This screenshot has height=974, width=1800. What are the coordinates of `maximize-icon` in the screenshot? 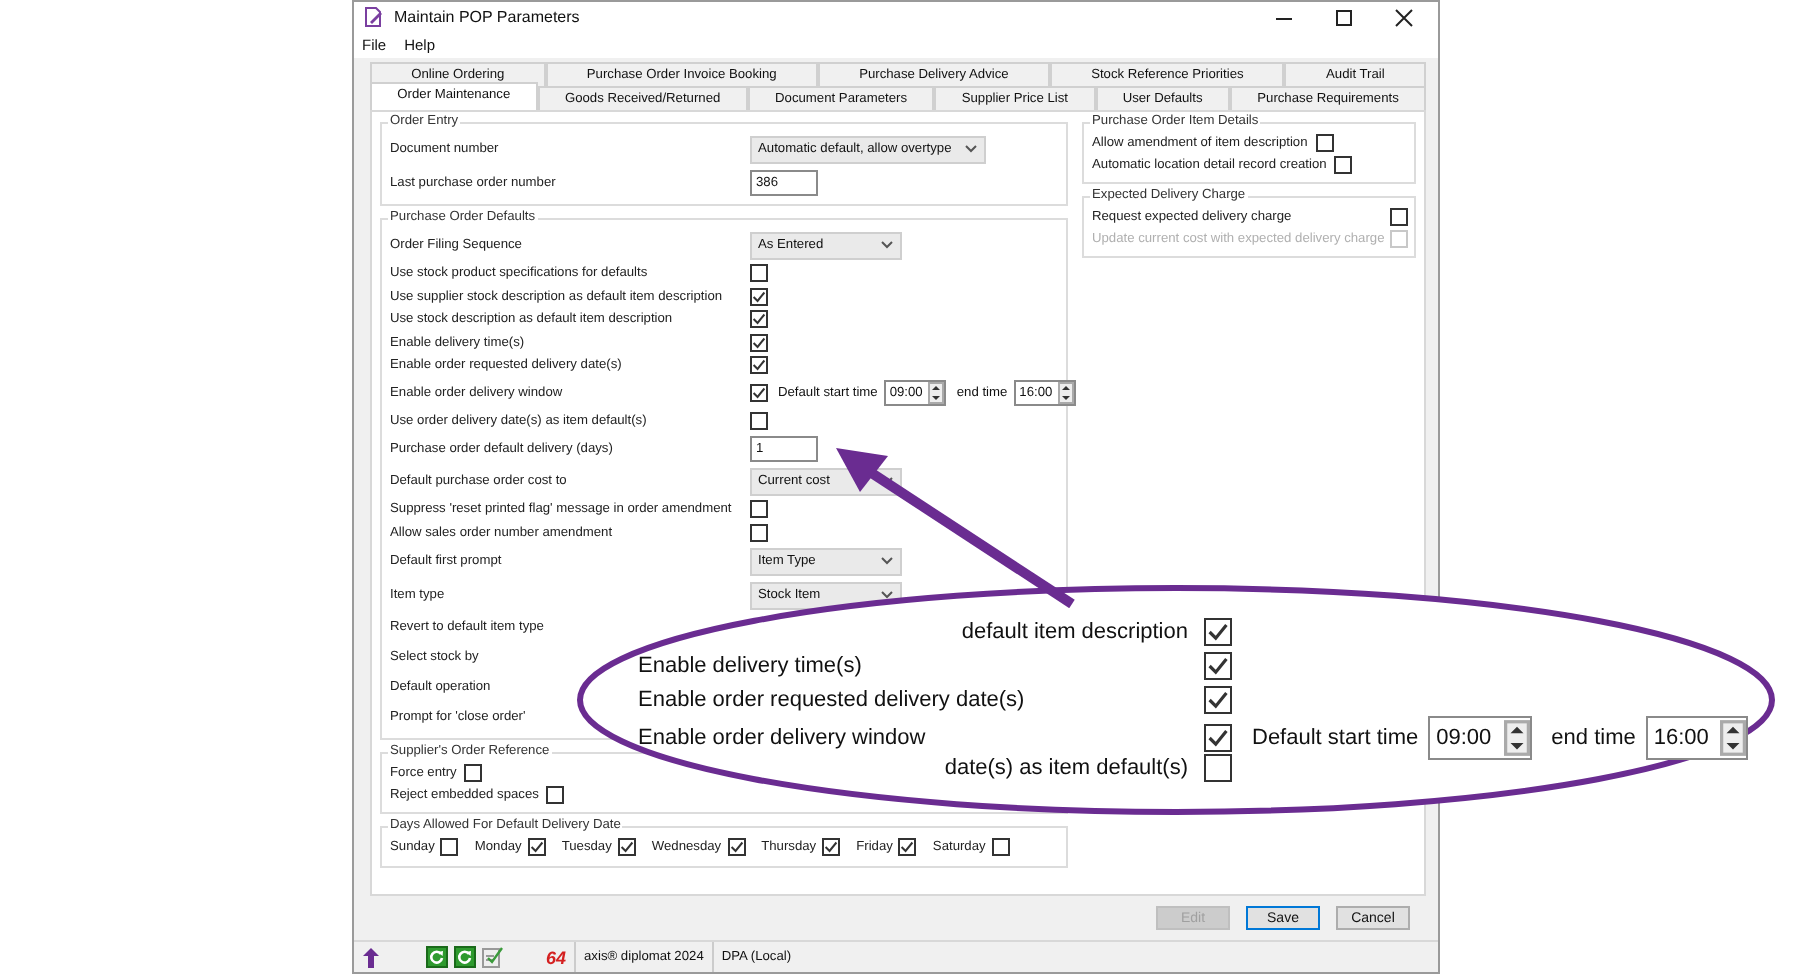 It's located at (1344, 17).